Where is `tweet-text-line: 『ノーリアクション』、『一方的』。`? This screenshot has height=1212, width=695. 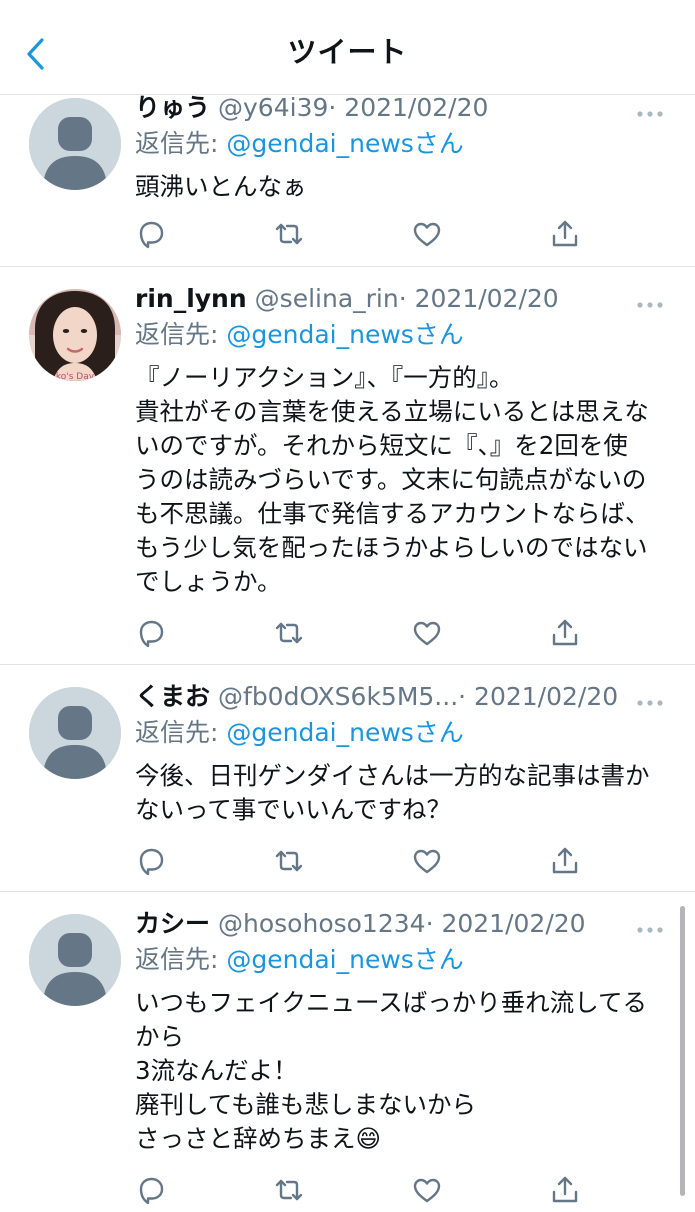 tweet-text-line: 『ノーリアクション』、『一方的』。 is located at coordinates (324, 377).